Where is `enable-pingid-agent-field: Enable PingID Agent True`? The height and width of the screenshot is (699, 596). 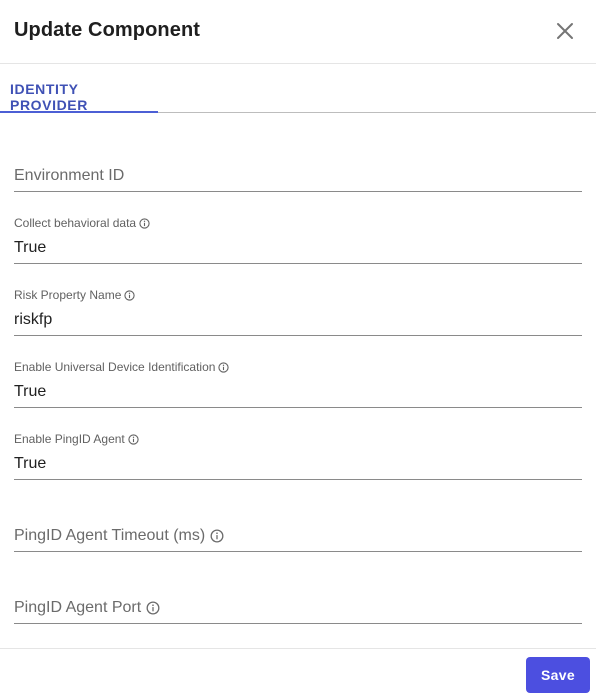 enable-pingid-agent-field: Enable PingID Agent True is located at coordinates (298, 456).